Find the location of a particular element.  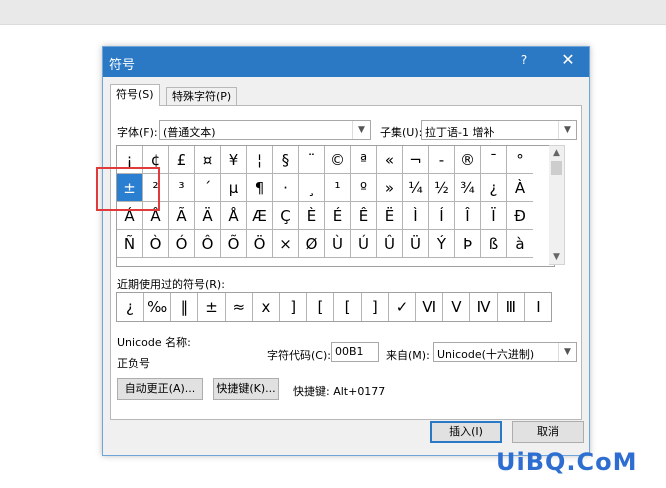

symbol-cell: ¼ is located at coordinates (416, 188).